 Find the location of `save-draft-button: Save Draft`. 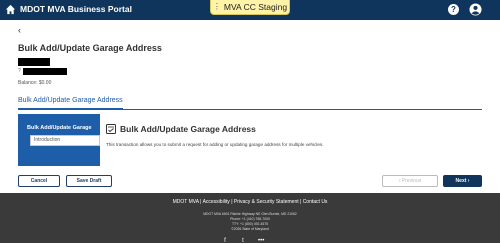

save-draft-button: Save Draft is located at coordinates (89, 181).